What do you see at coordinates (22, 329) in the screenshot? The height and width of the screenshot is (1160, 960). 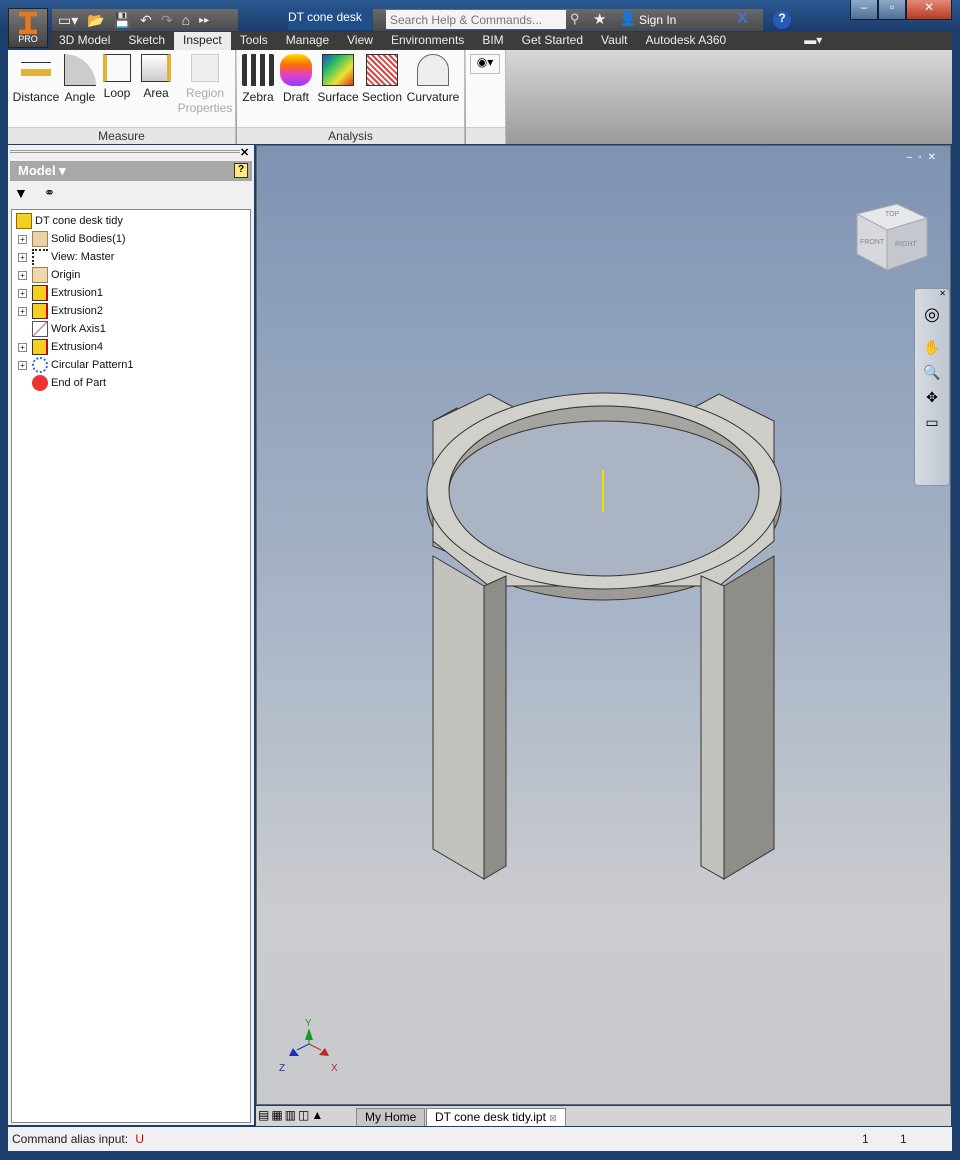 I see `tree-line` at bounding box center [22, 329].